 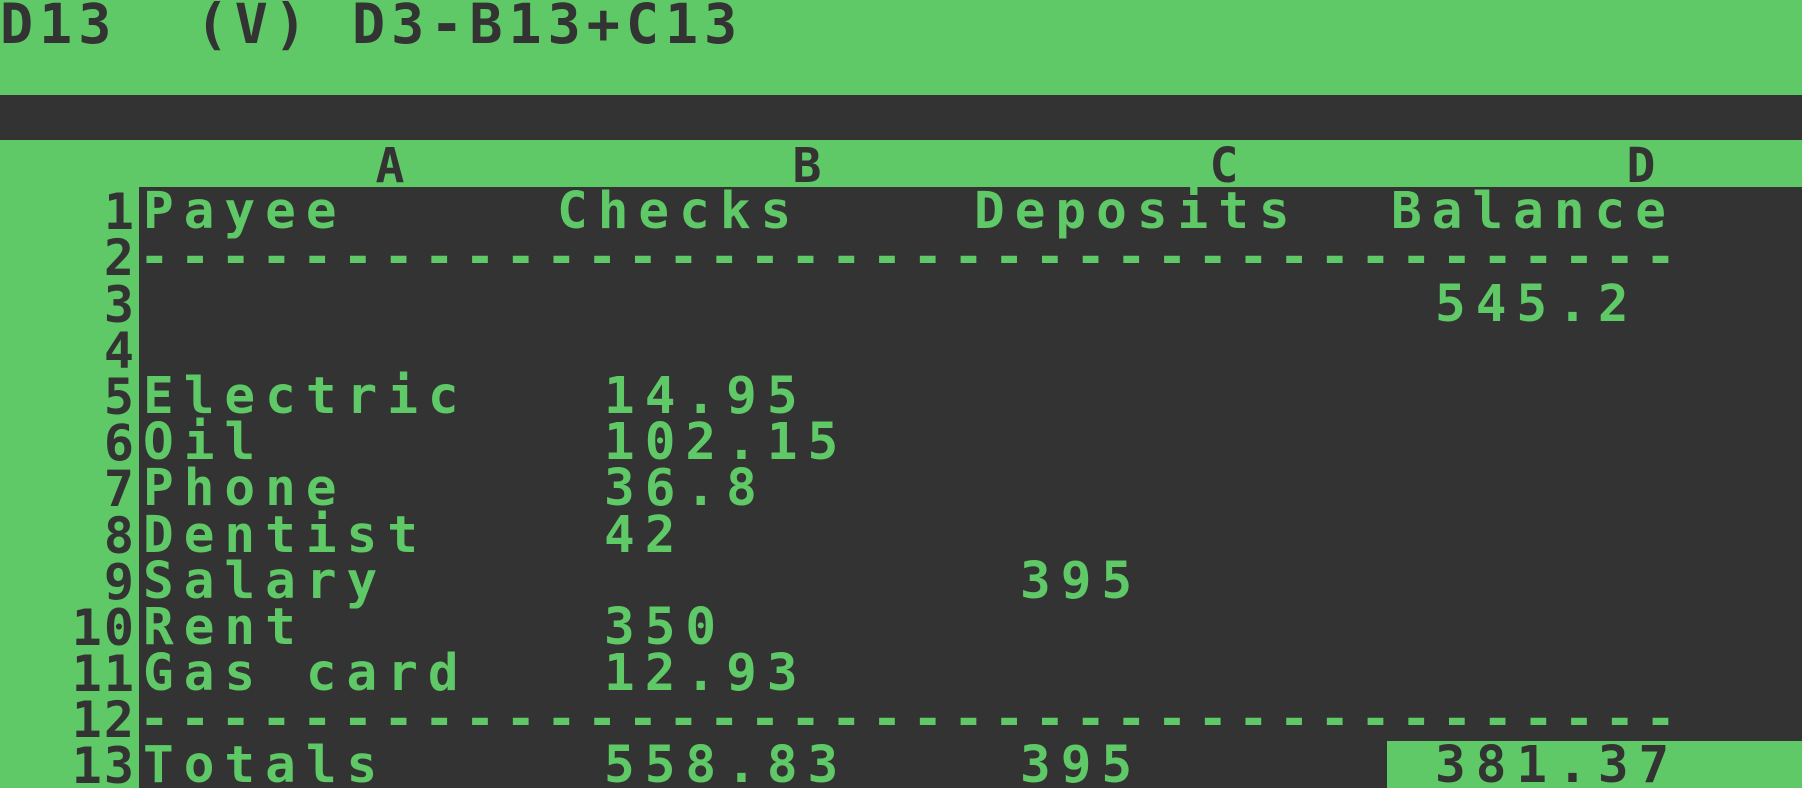 What do you see at coordinates (1224, 166) in the screenshot?
I see `column-header-c: C` at bounding box center [1224, 166].